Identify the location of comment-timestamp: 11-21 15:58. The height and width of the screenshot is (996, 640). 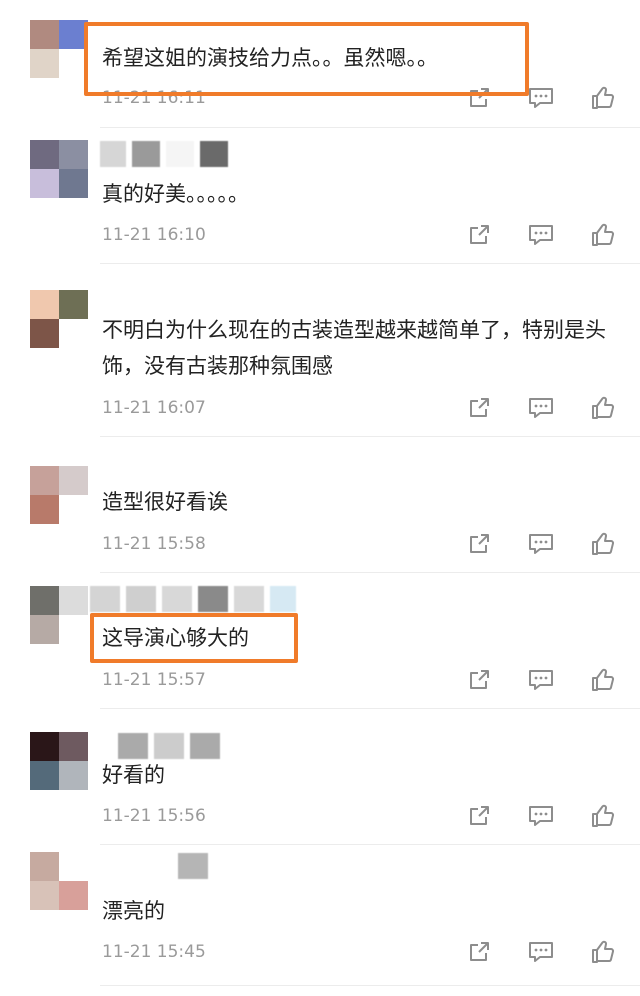
(154, 544).